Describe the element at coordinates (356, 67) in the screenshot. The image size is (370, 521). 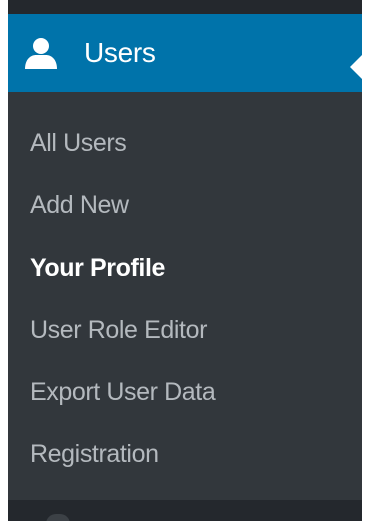
I see `current-menu-arrow` at that location.